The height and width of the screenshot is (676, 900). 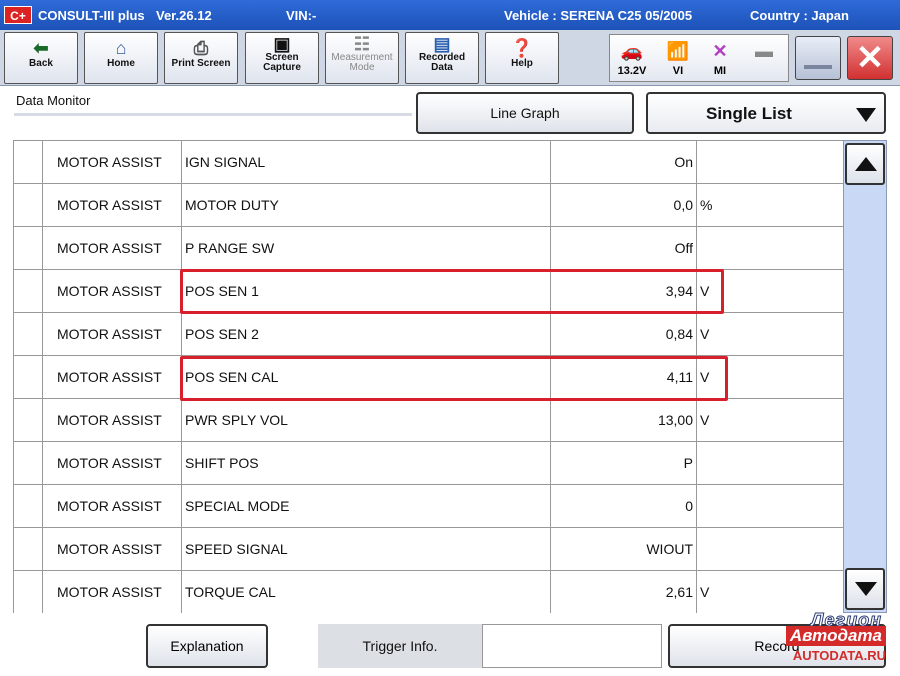 I want to click on table-row: MOTOR ASSIST IGN SIGNAL On, so click(x=429, y=162).